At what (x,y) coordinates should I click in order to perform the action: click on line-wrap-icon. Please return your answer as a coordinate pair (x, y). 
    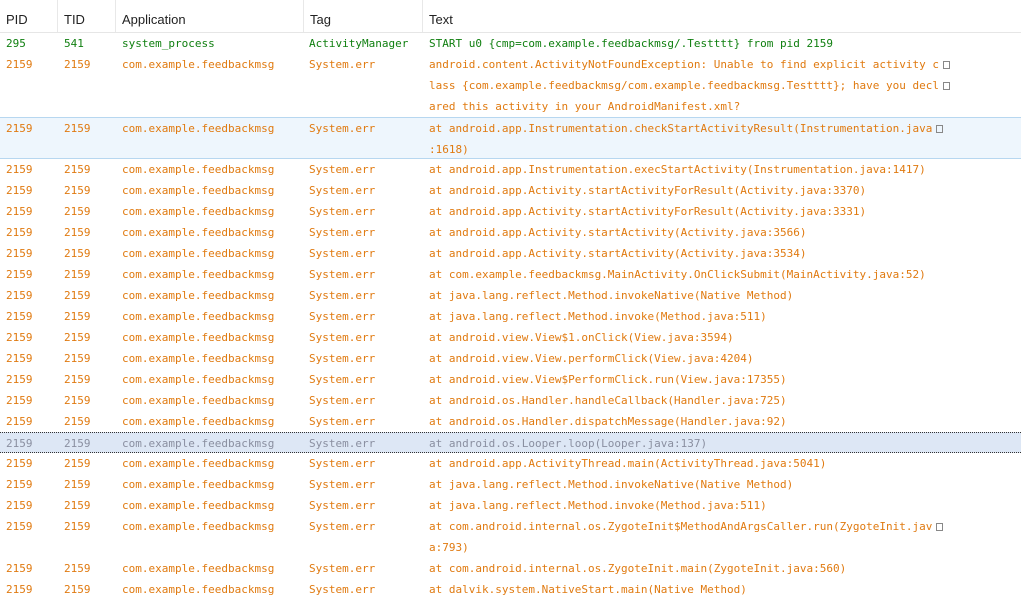
    Looking at the image, I should click on (946, 86).